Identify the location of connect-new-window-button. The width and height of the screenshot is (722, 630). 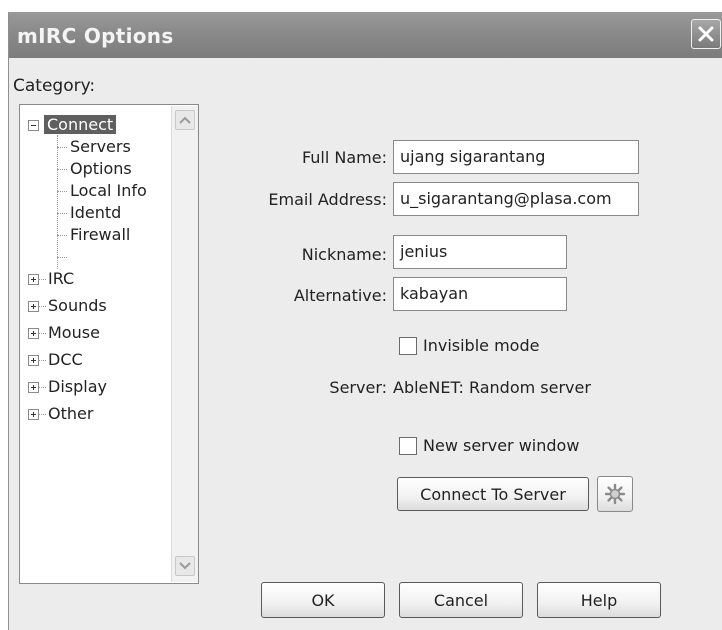
(615, 494).